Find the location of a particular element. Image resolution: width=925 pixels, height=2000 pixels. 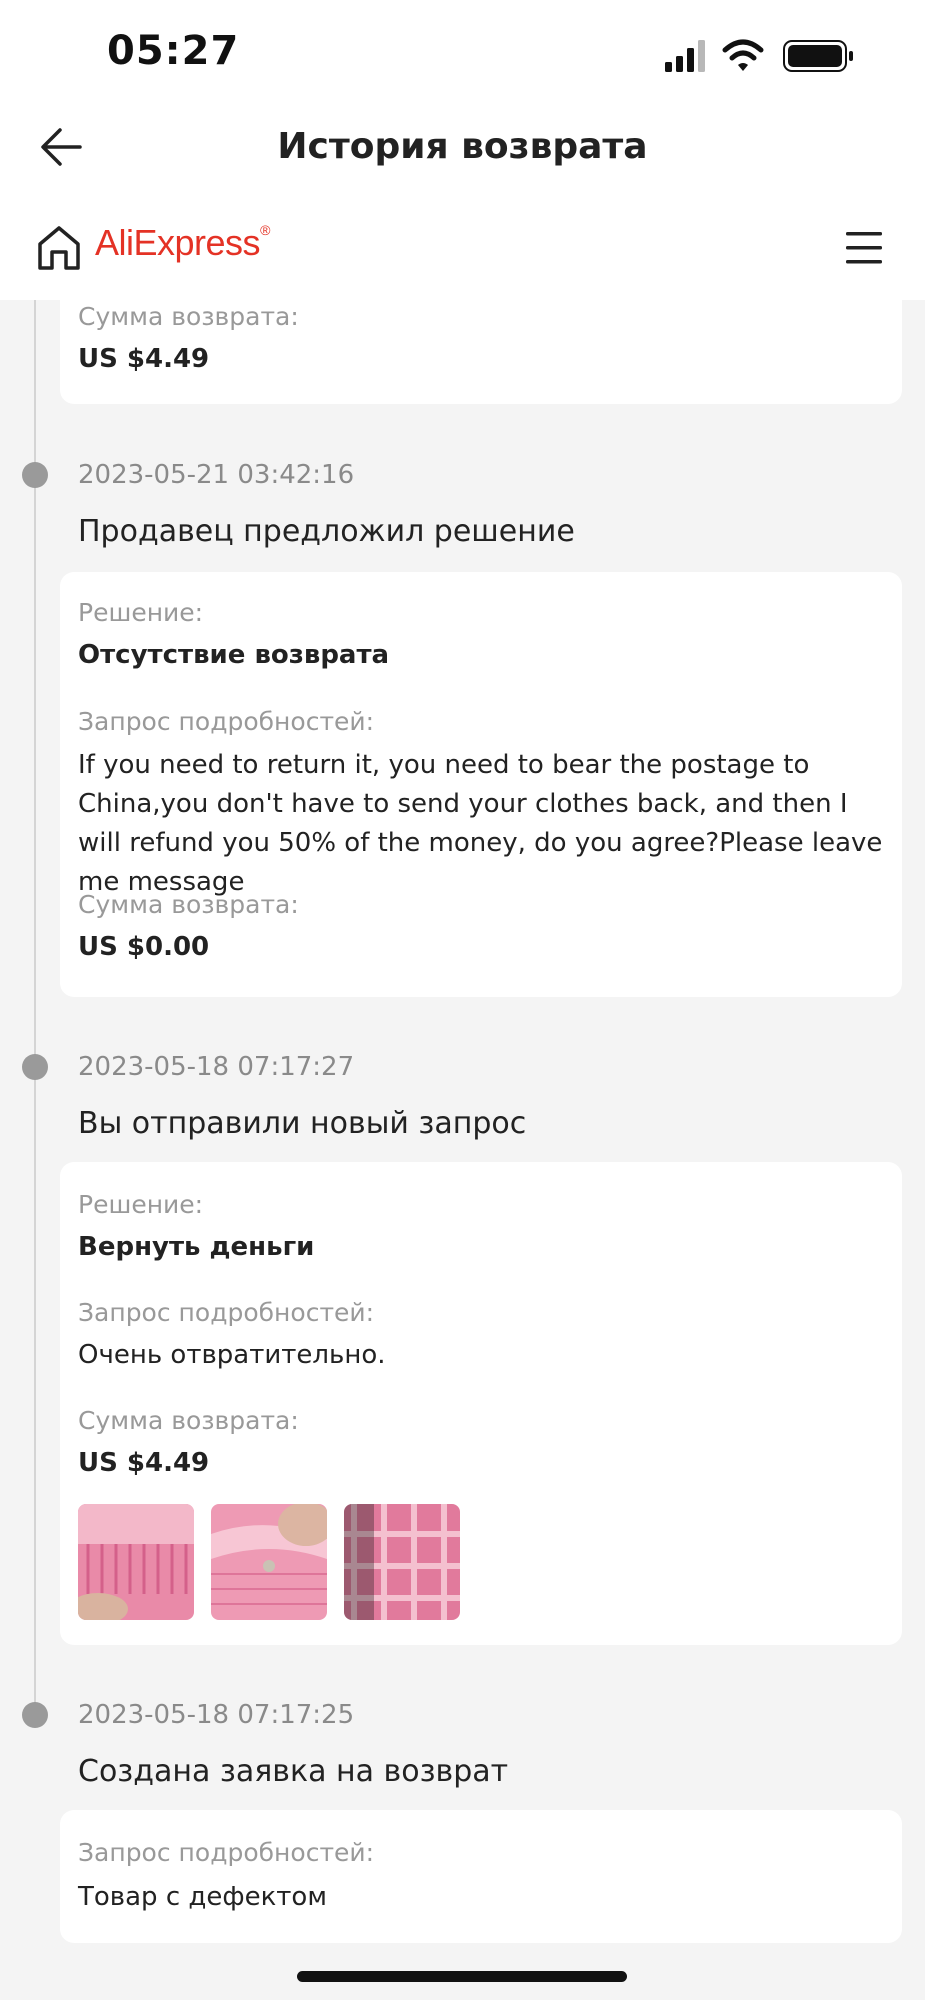

wifi-icon is located at coordinates (743, 55).